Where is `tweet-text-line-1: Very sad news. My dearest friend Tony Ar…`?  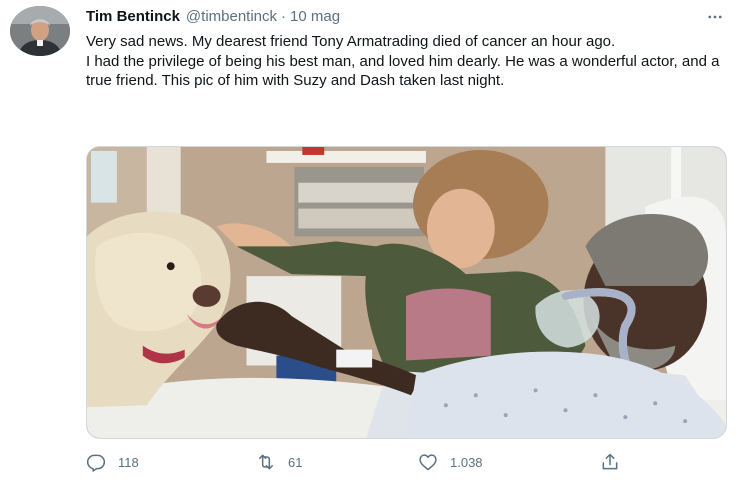
tweet-text-line-1: Very sad news. My dearest friend Tony Ar… is located at coordinates (351, 41).